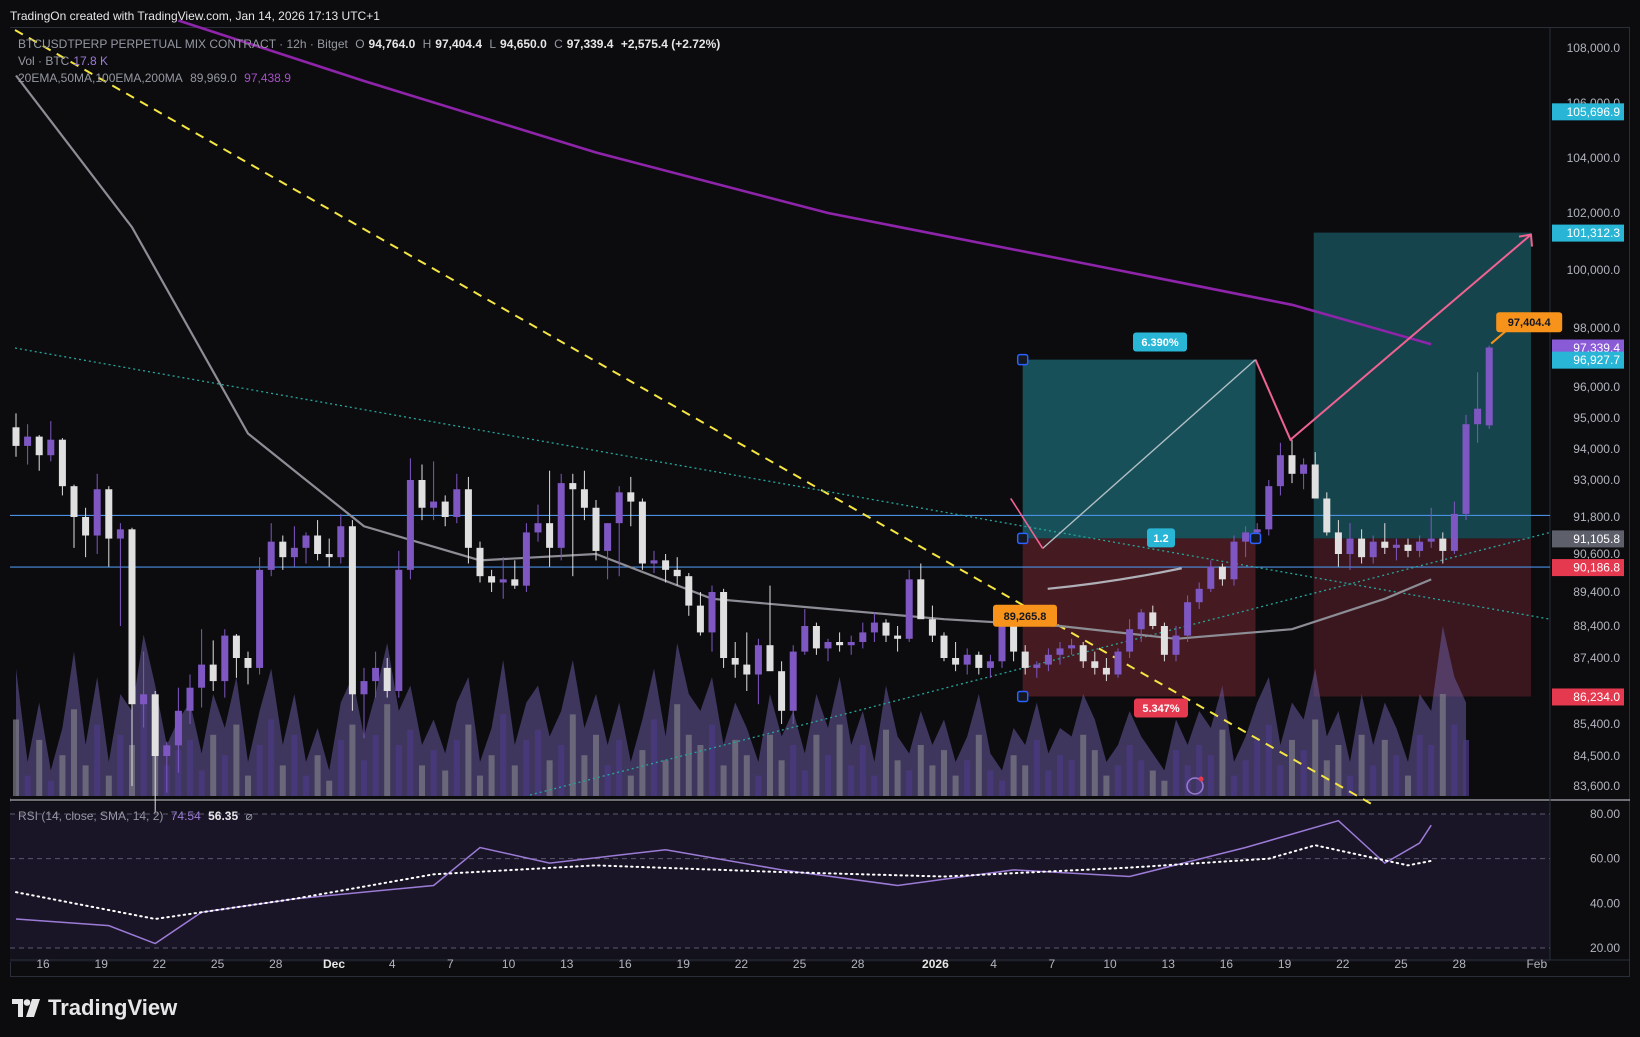 The width and height of the screenshot is (1640, 1037). Describe the element at coordinates (1596, 539) in the screenshot. I see `price-label: 91,105.8` at that location.